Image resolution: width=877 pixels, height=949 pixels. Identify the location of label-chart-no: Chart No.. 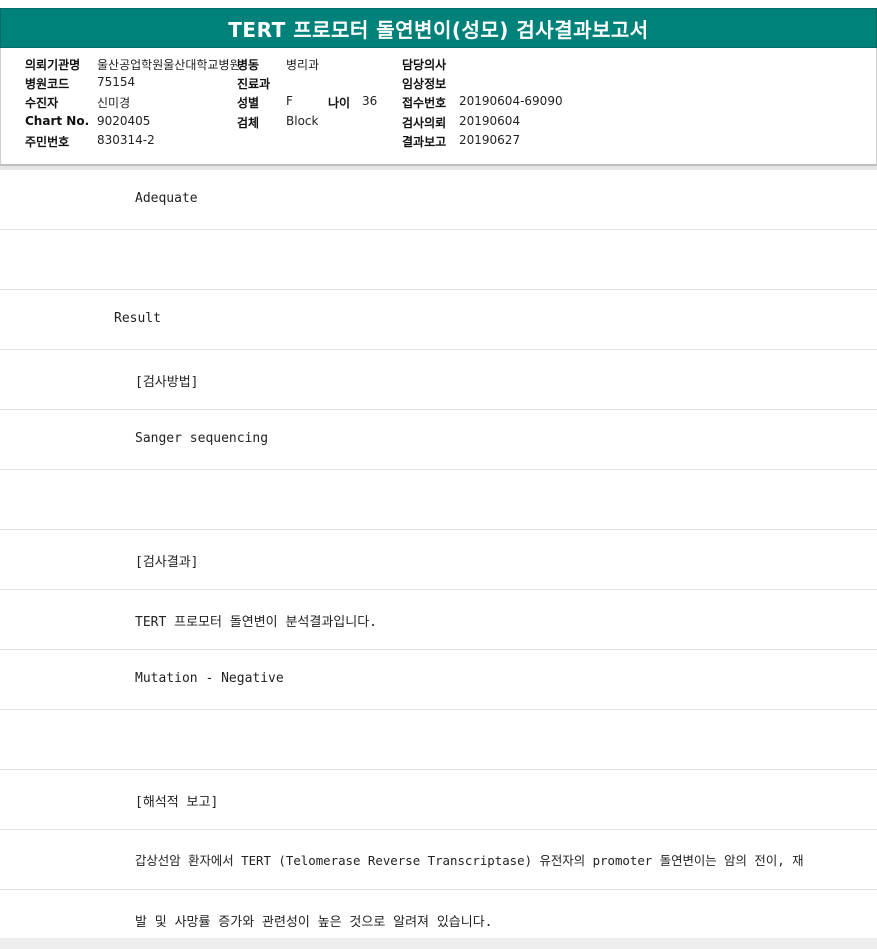
(57, 121).